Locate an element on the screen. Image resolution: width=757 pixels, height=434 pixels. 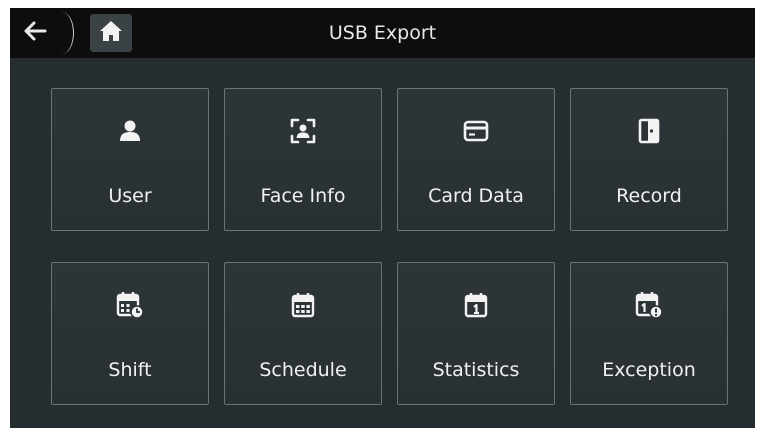
record-tile-label: Record is located at coordinates (649, 196).